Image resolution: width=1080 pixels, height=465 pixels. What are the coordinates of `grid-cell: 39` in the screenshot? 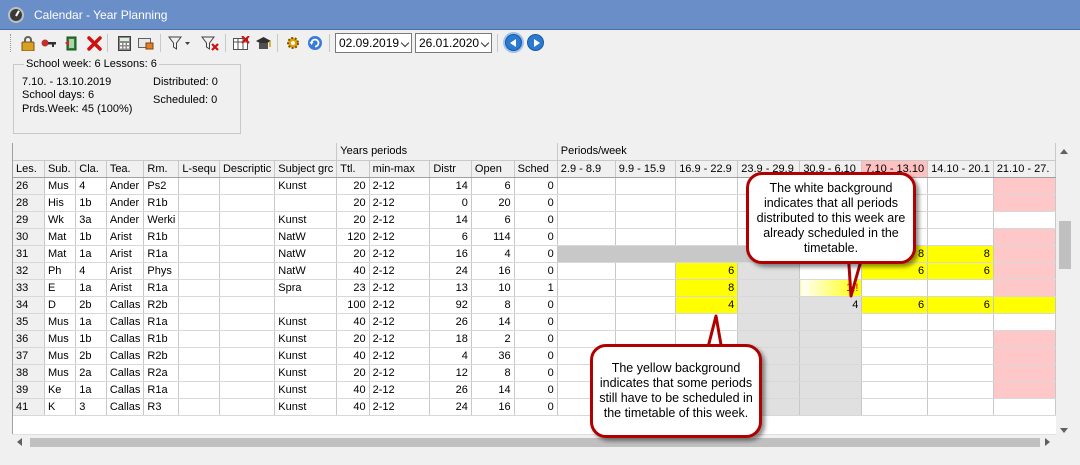 It's located at (29, 390).